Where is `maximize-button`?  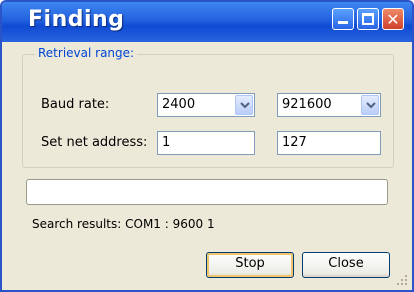 maximize-button is located at coordinates (368, 19).